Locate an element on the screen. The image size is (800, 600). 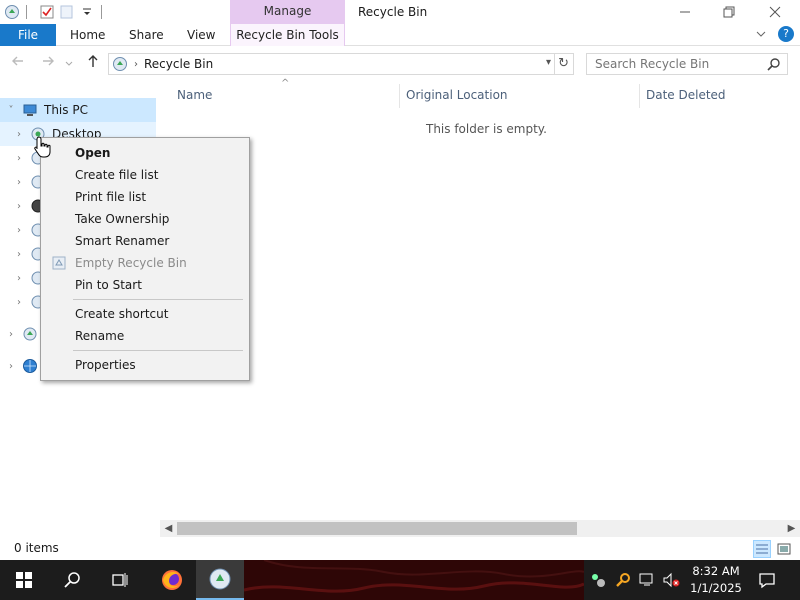
tab-recycle-bin-tools: Recycle Bin Tools is located at coordinates (287, 35).